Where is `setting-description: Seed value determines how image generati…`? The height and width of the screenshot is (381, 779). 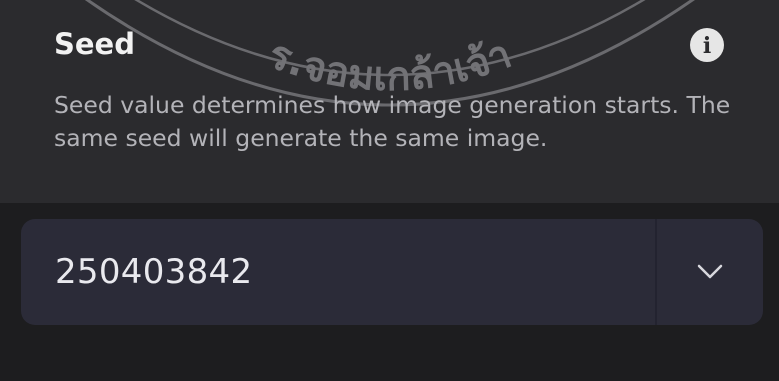
setting-description: Seed value determines how image generati… is located at coordinates (392, 121).